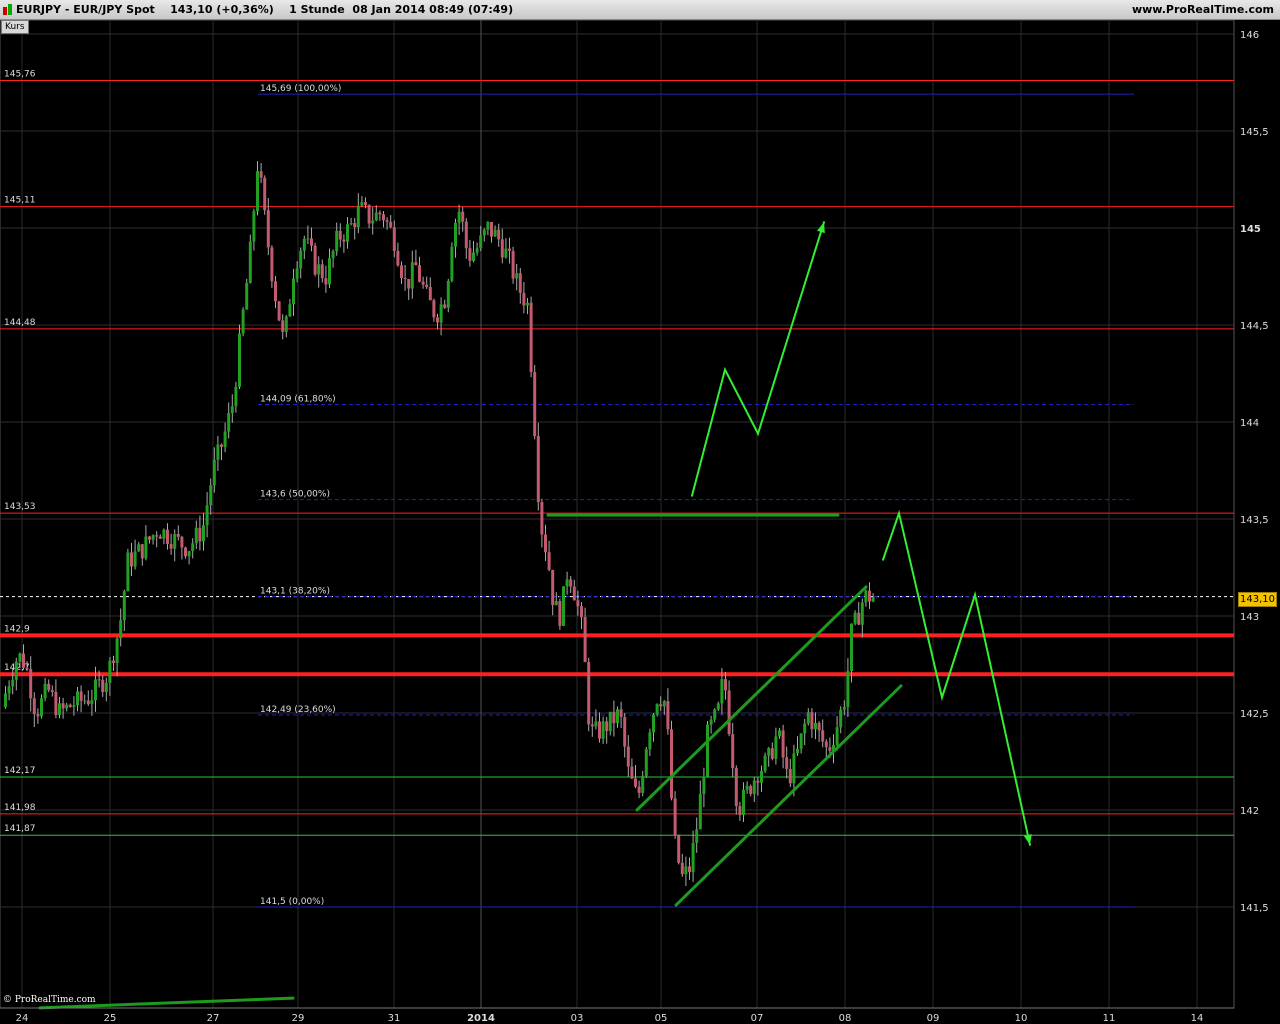 This screenshot has height=1024, width=1280. I want to click on fibonacci-label: 142,49 (23,60%), so click(298, 710).